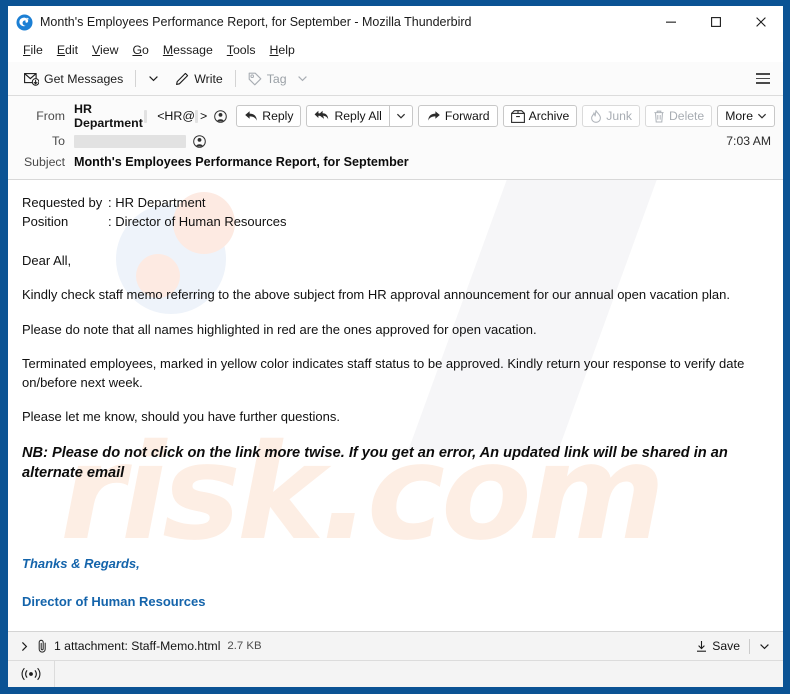  Describe the element at coordinates (726, 646) in the screenshot. I see `save-label: Save` at that location.